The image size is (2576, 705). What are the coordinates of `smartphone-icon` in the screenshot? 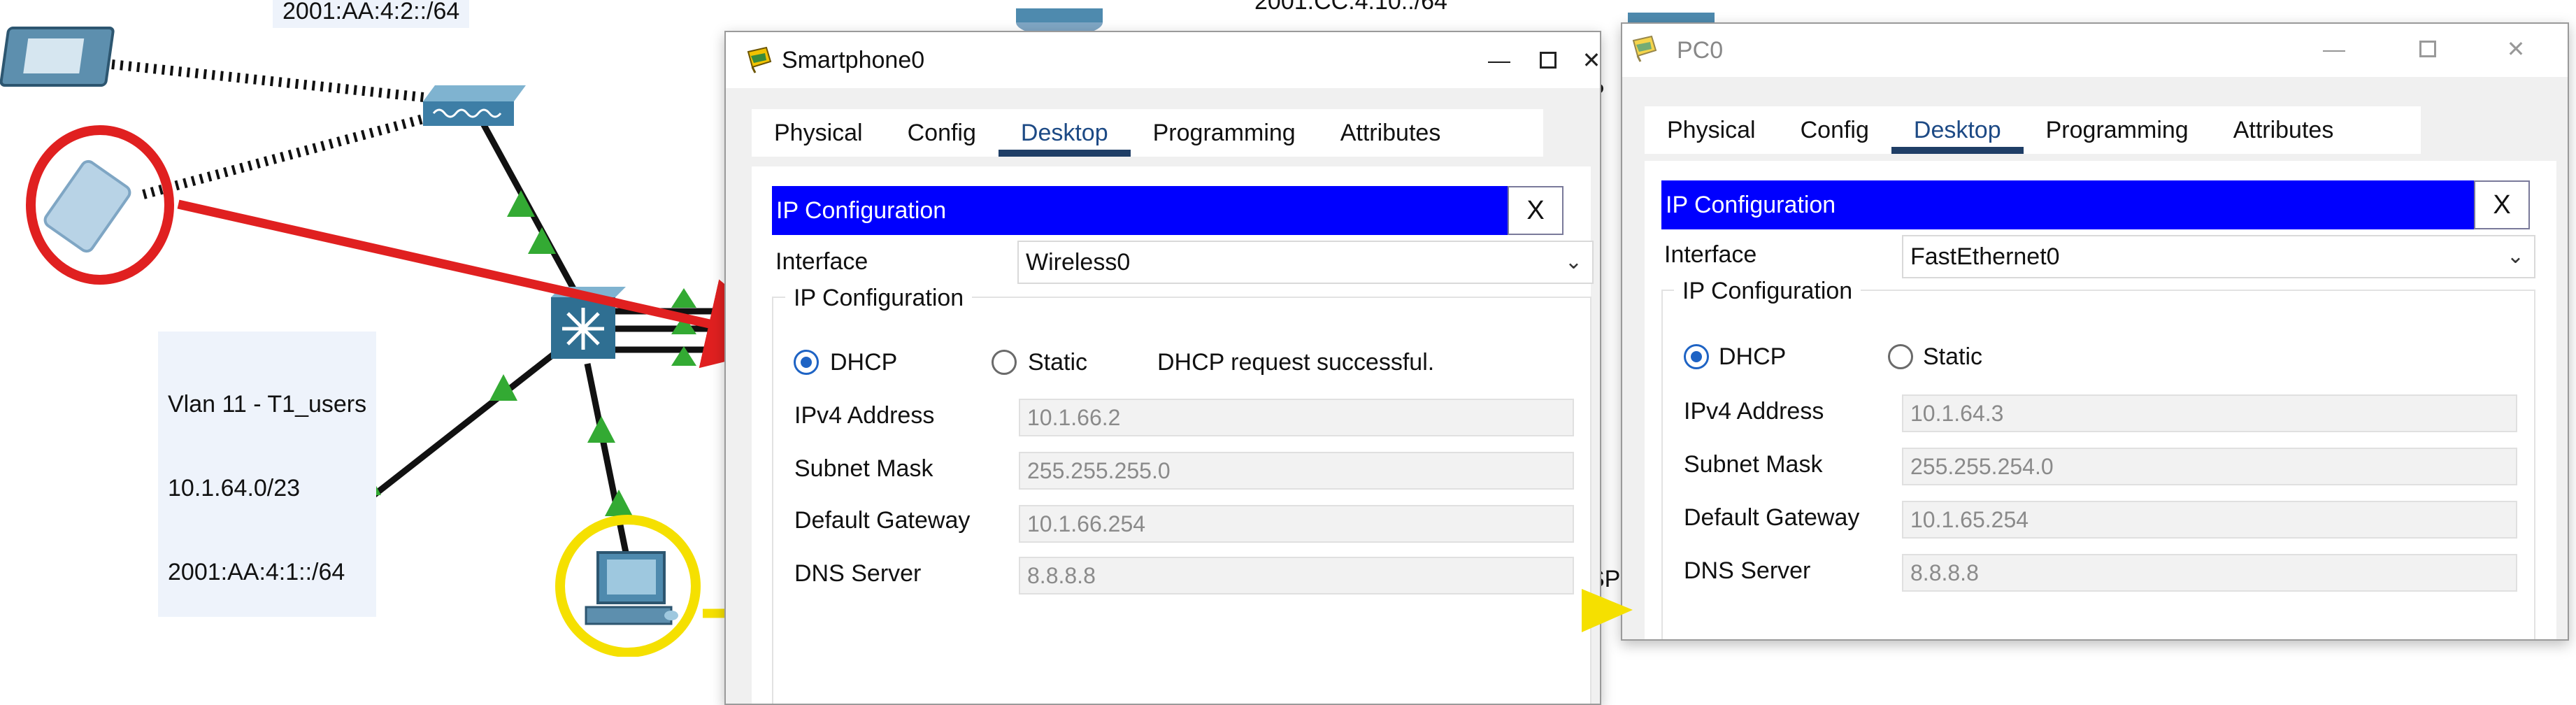 It's located at (88, 206).